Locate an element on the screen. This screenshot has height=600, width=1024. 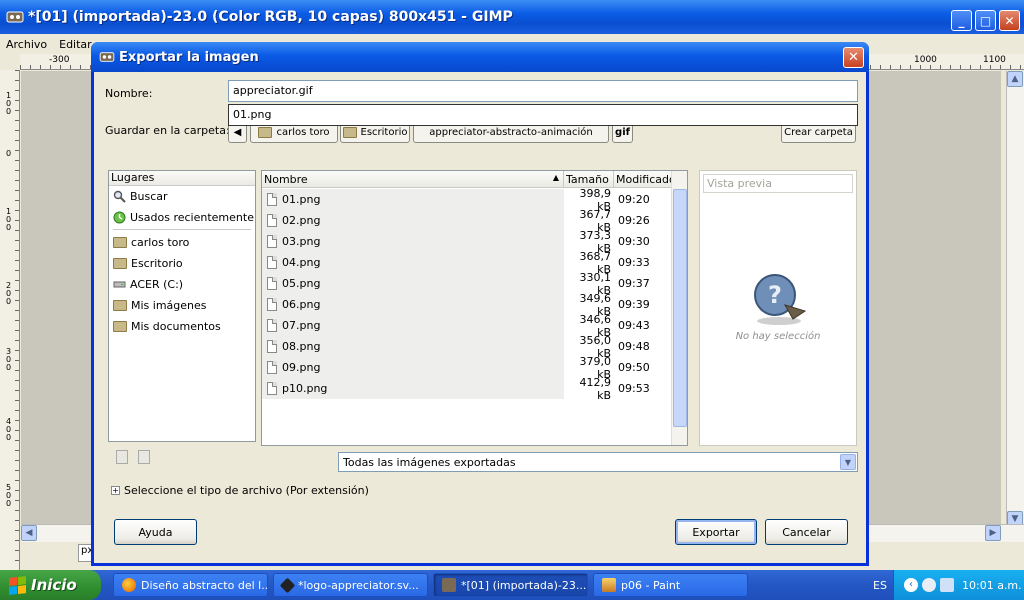
file-name-cell: 06.png is located at coordinates (413, 304).